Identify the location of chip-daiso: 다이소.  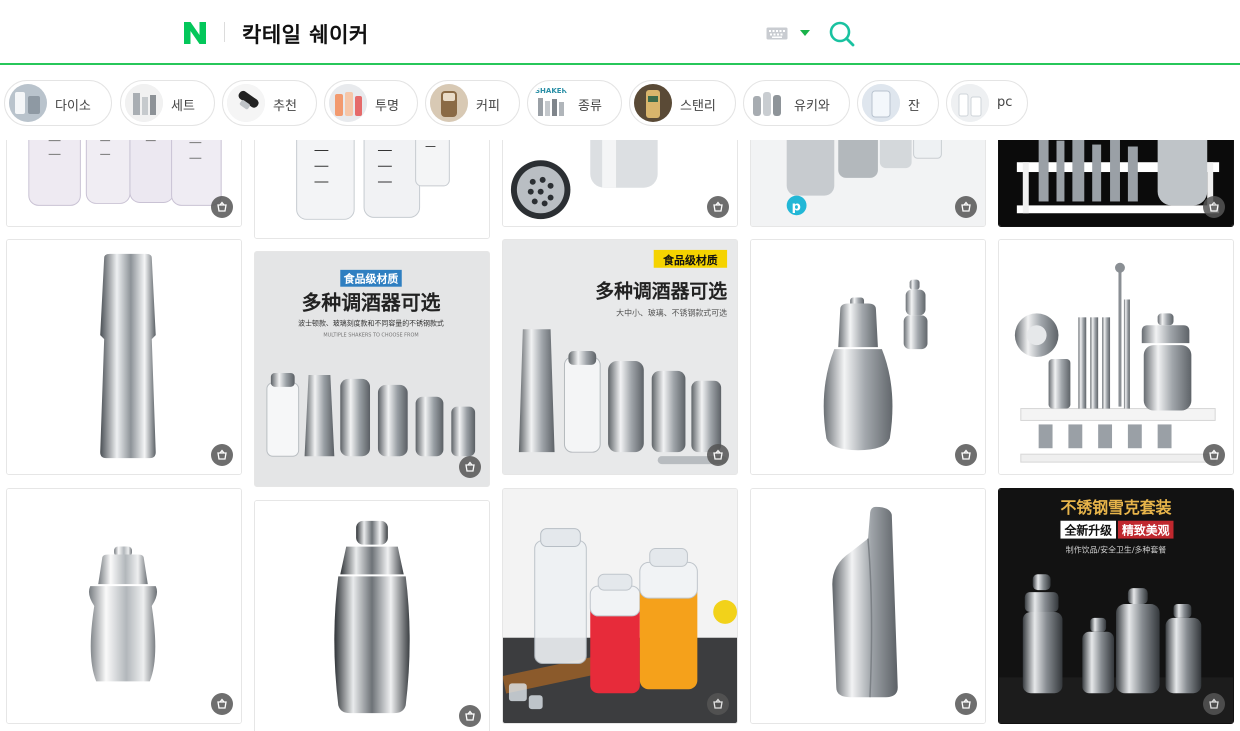
(58, 103).